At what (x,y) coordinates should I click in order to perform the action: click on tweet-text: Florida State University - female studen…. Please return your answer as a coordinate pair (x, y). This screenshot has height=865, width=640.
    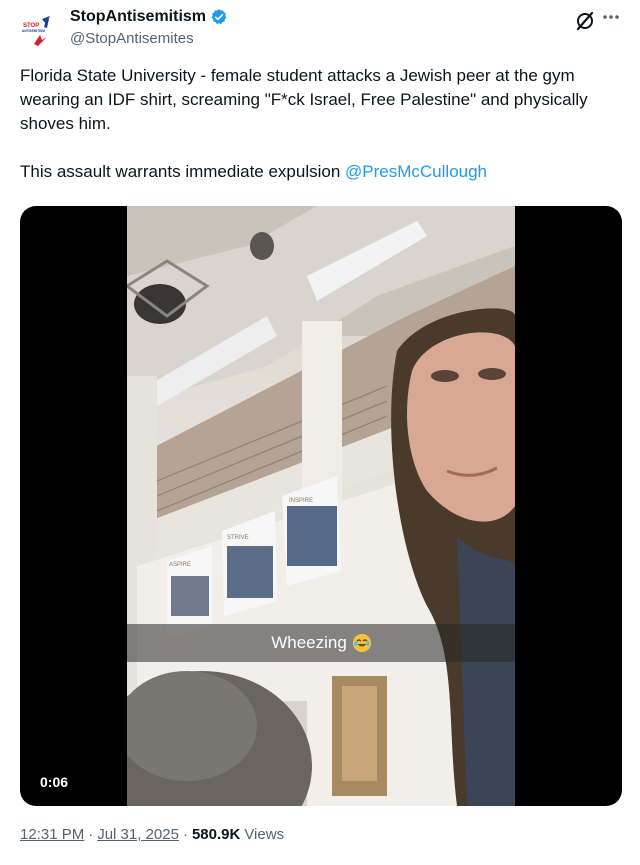
    Looking at the image, I should click on (320, 124).